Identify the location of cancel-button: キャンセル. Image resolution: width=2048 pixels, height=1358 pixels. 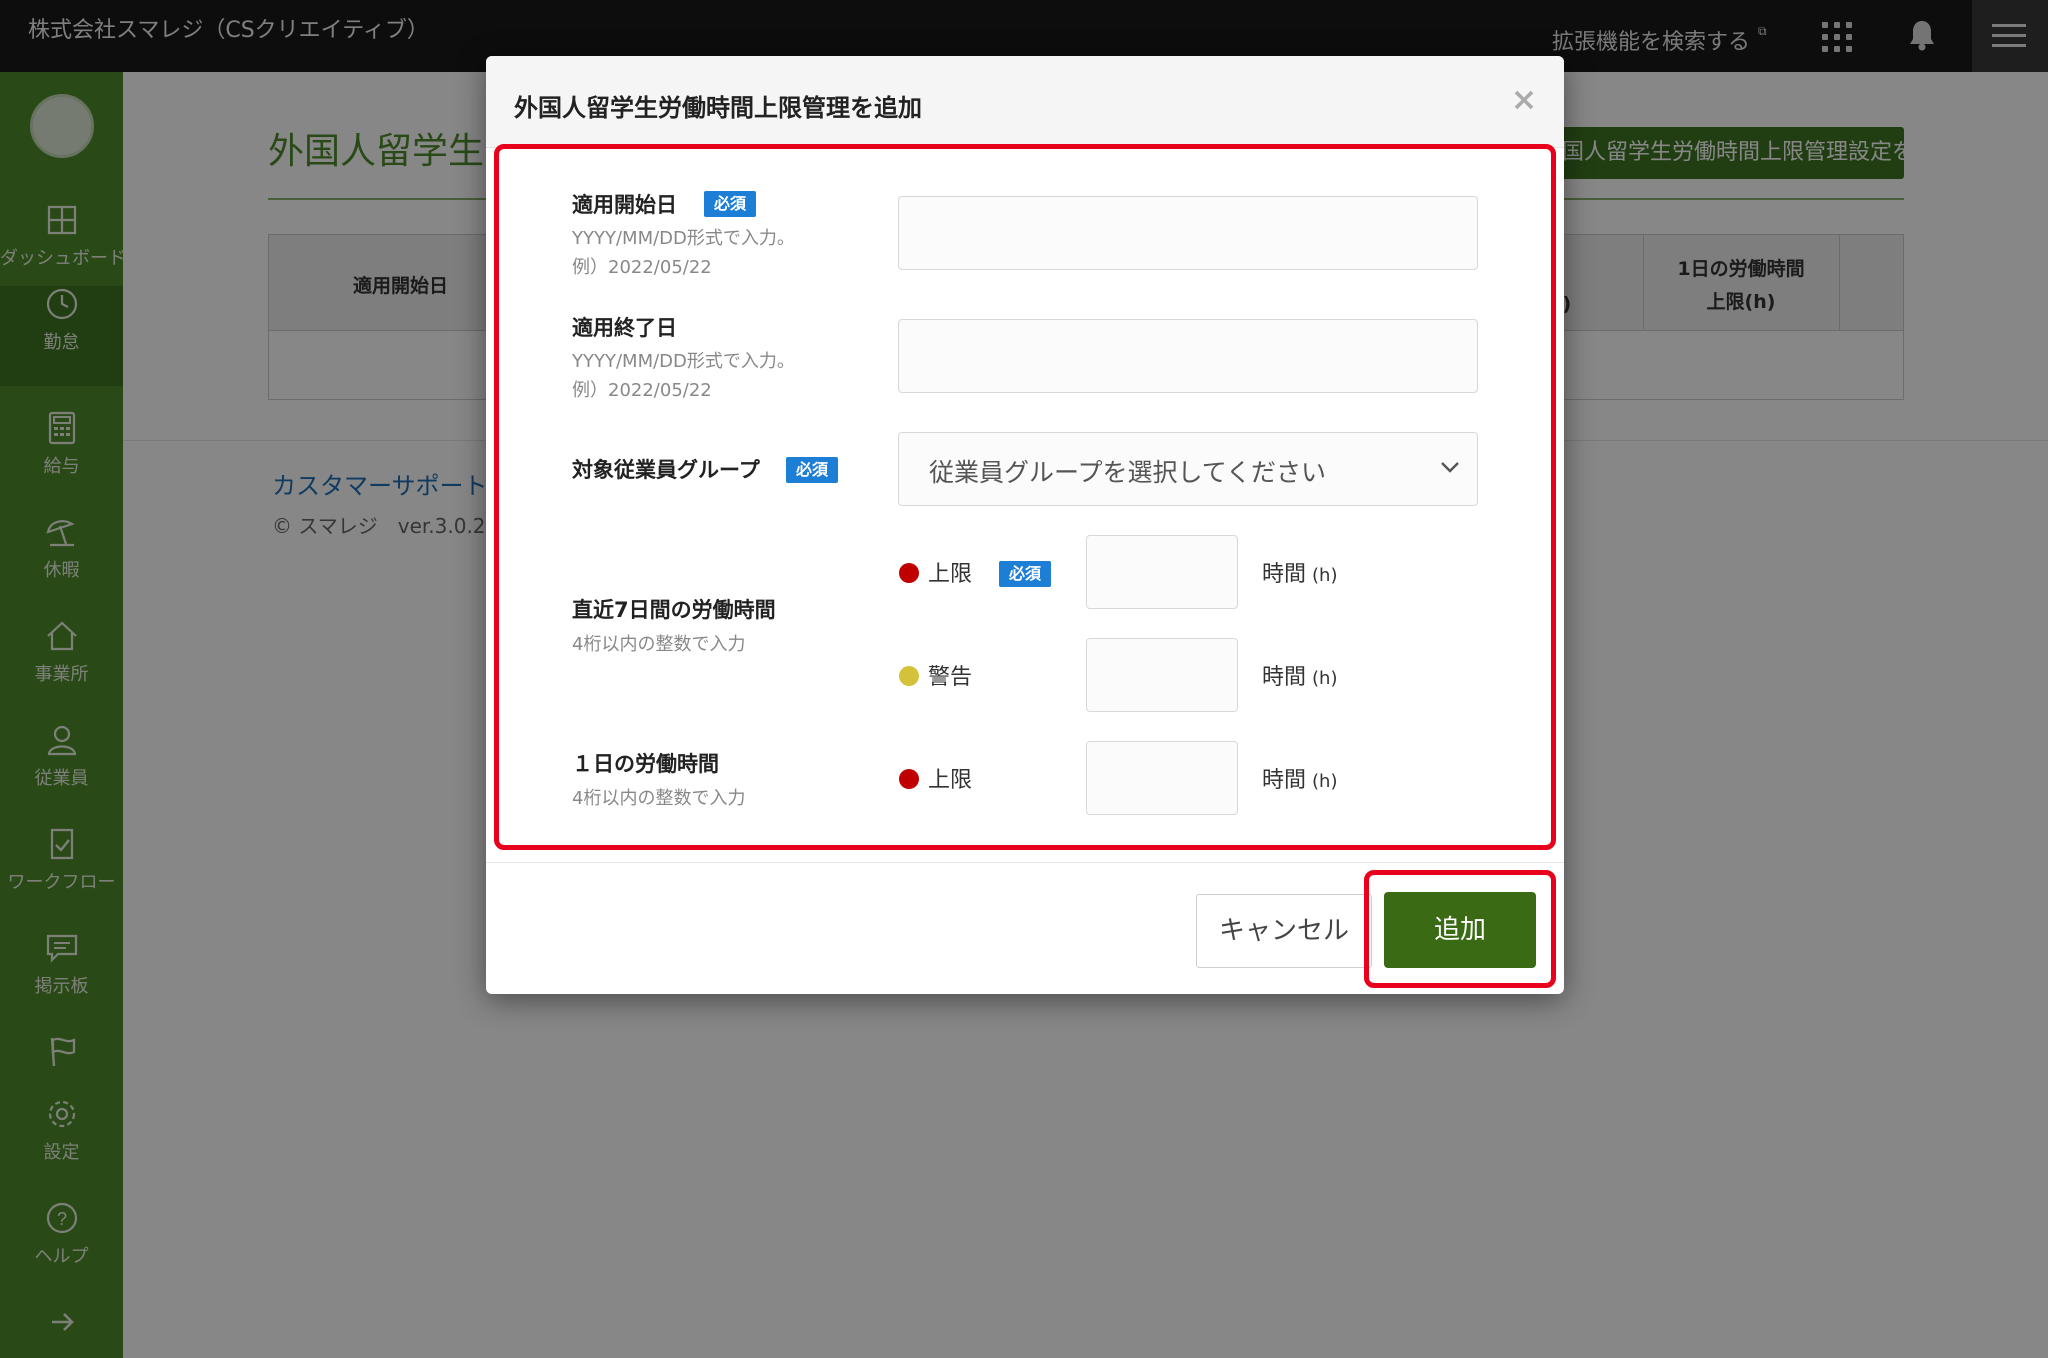
(1284, 931).